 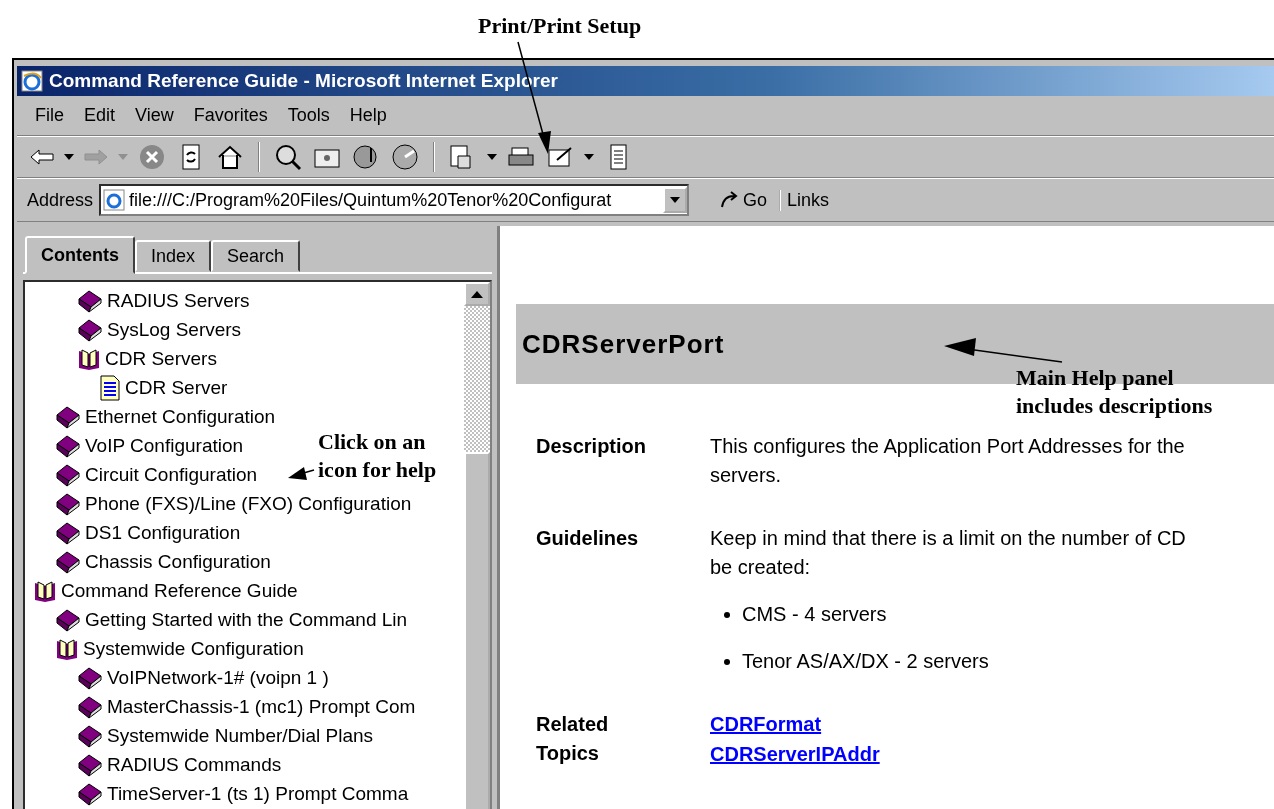 What do you see at coordinates (193, 648) in the screenshot?
I see `tree-item: Systemwide Configuration` at bounding box center [193, 648].